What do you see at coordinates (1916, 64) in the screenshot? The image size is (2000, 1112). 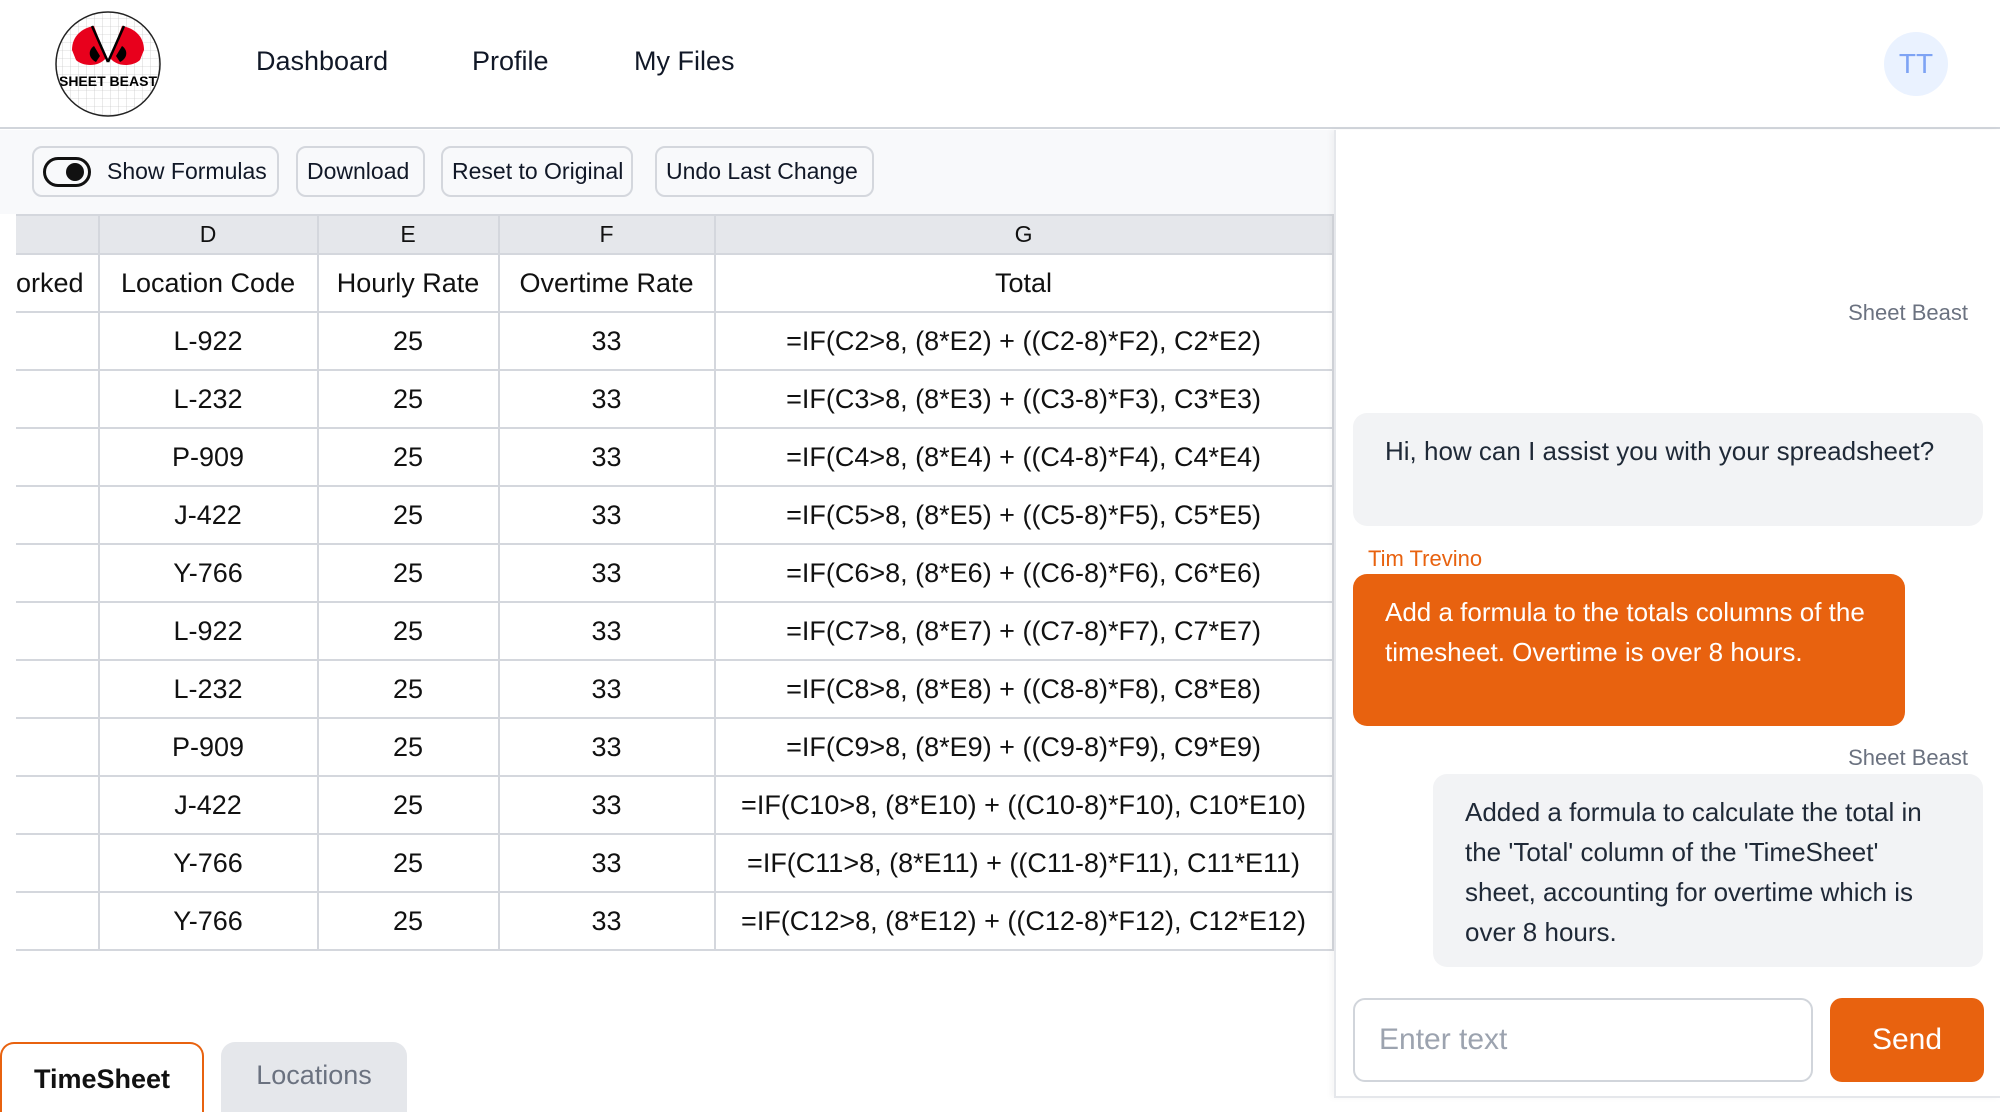 I see `user-avatar: TT` at bounding box center [1916, 64].